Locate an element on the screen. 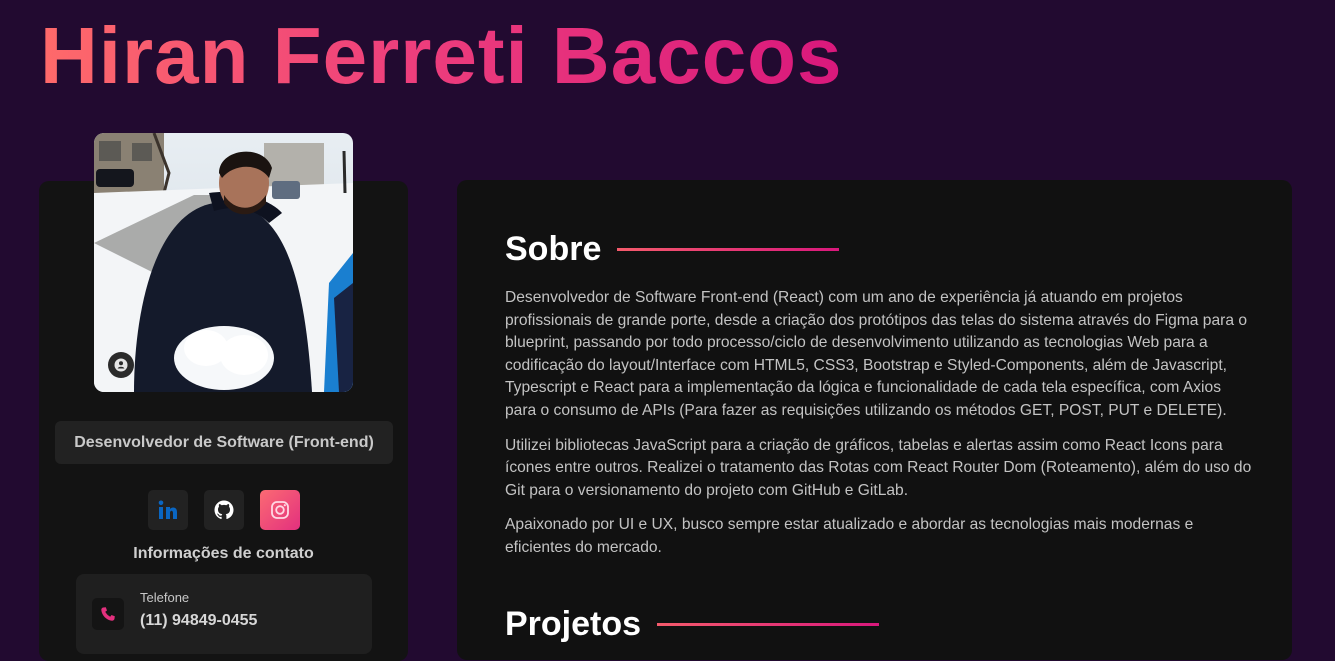 This screenshot has height=661, width=1335. profile-photo is located at coordinates (223, 262).